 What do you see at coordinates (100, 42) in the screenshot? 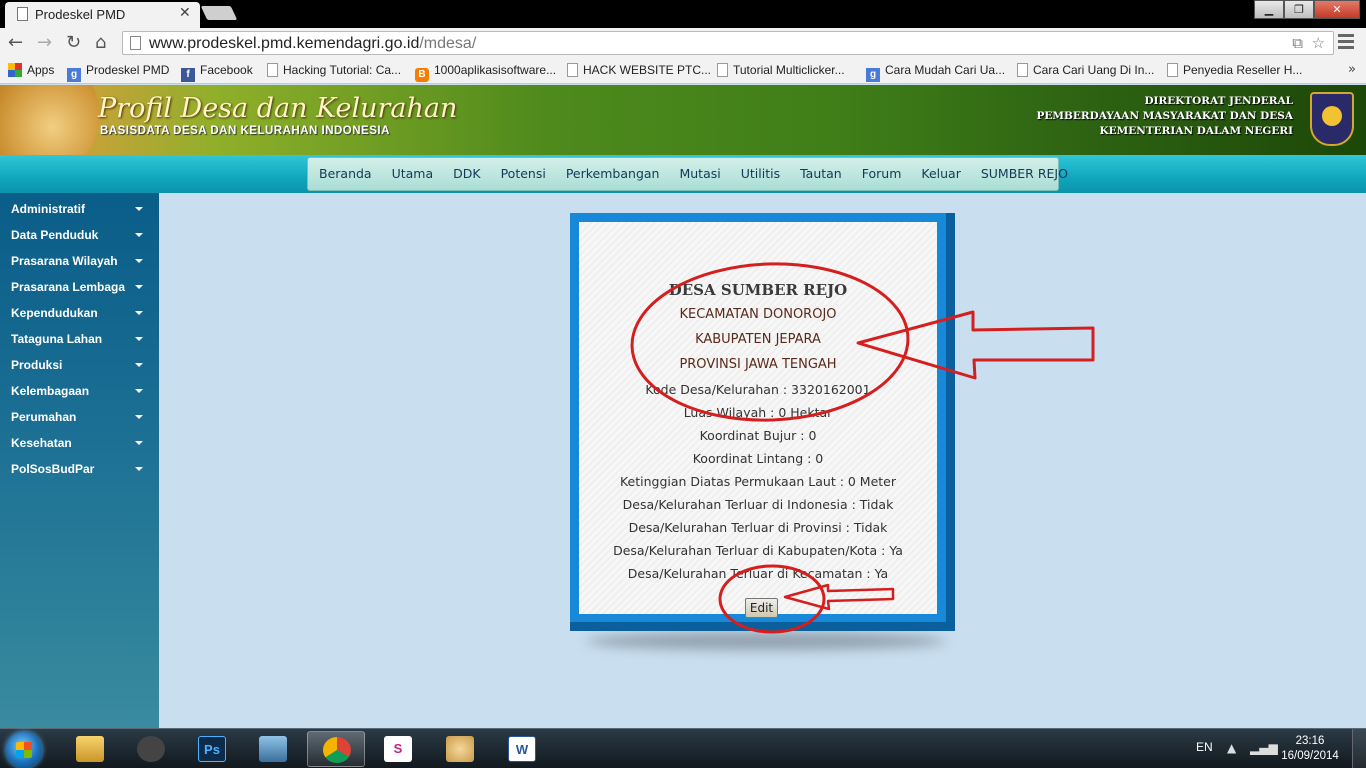
I see `home-icon: ⌂` at bounding box center [100, 42].